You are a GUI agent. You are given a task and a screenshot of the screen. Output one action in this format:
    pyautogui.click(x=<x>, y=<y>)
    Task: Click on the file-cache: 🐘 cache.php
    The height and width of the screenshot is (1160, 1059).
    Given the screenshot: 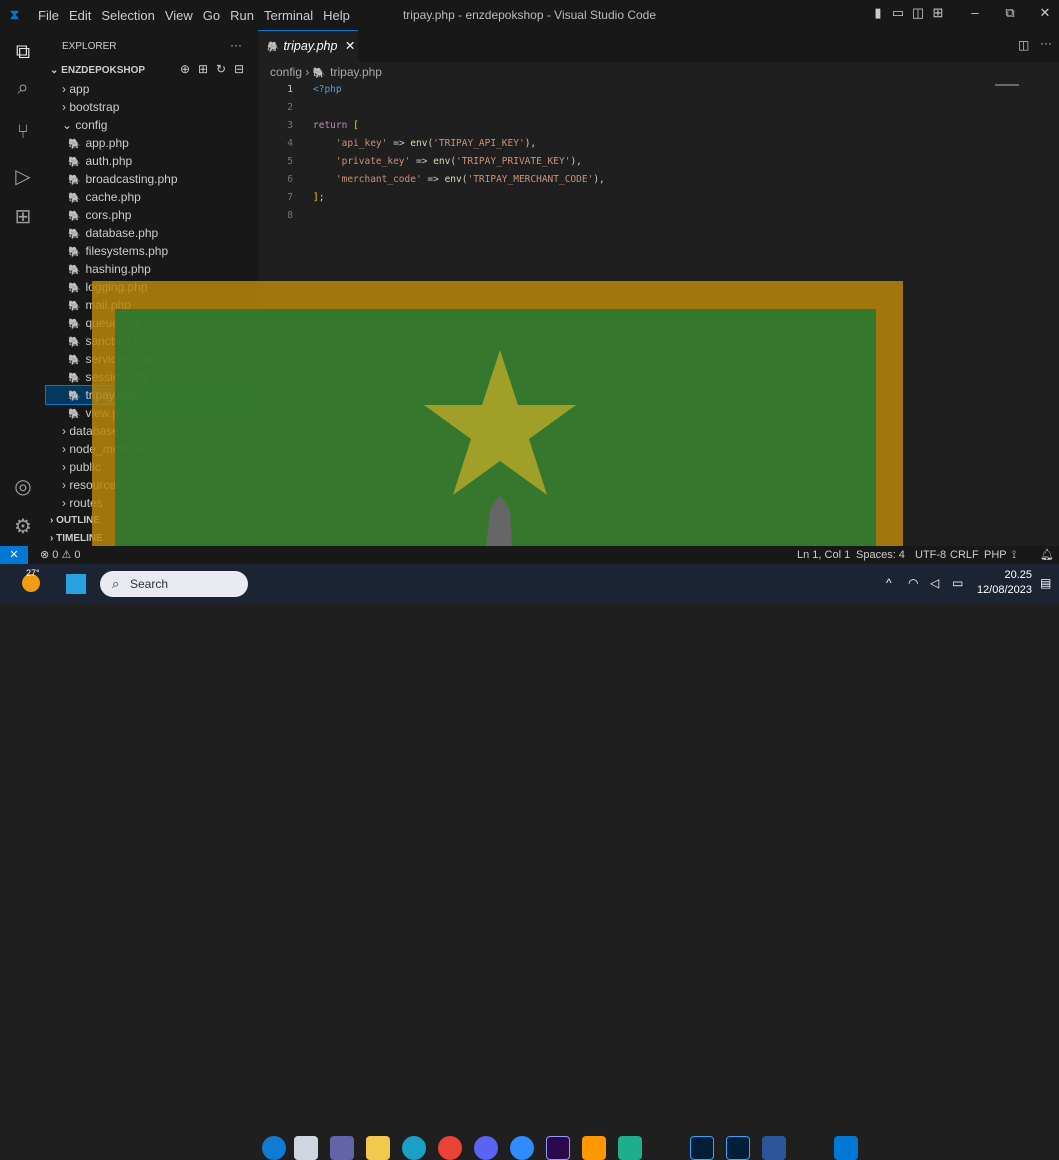 What is the action you would take?
    pyautogui.click(x=152, y=197)
    